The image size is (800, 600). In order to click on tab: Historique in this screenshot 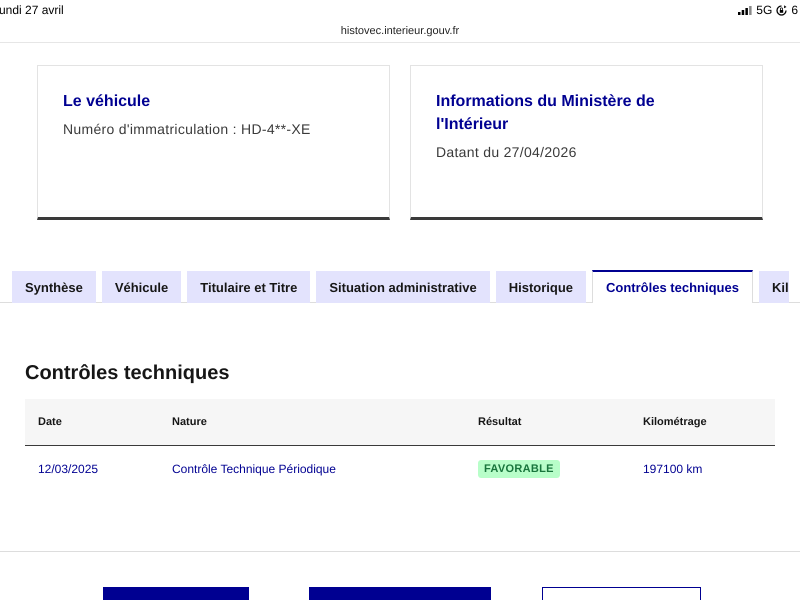, I will do `click(541, 287)`.